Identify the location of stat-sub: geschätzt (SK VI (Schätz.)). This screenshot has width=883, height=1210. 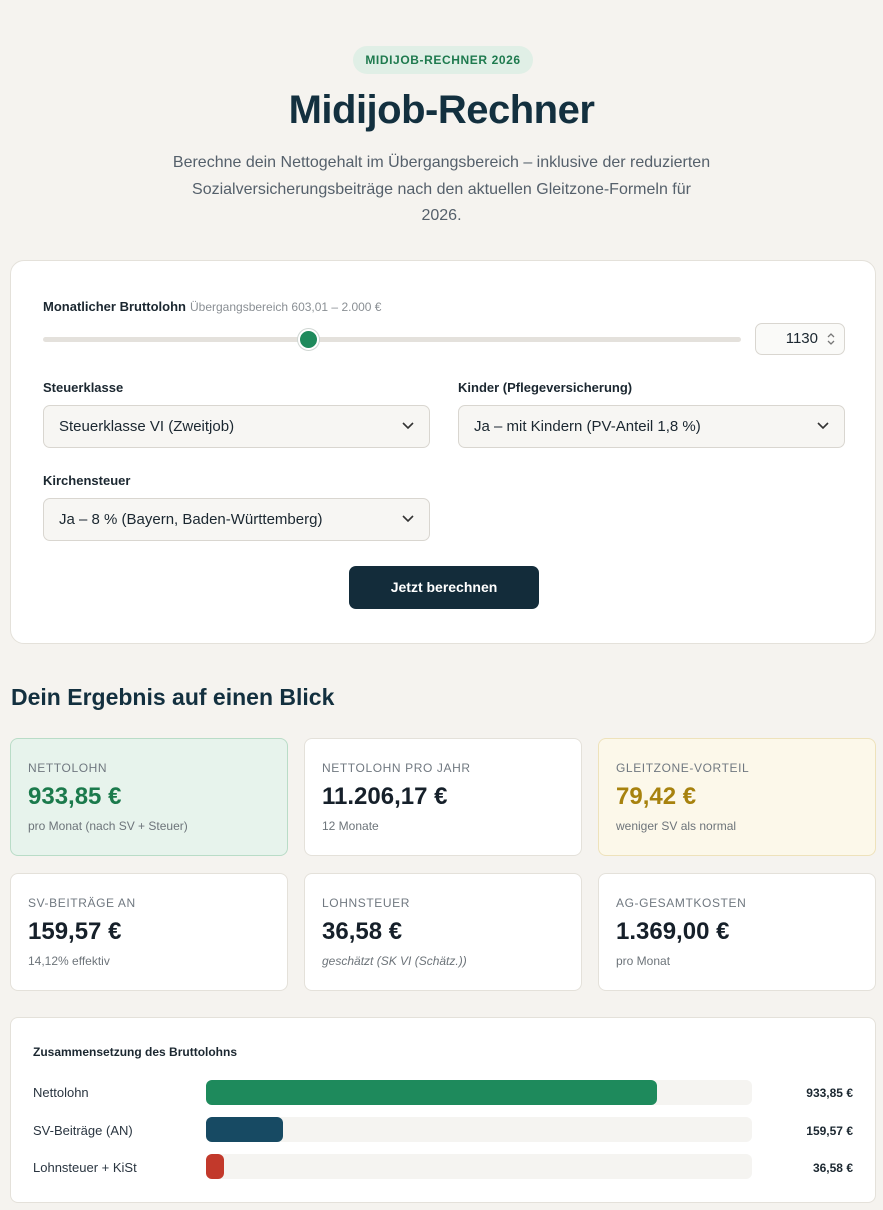
(394, 961).